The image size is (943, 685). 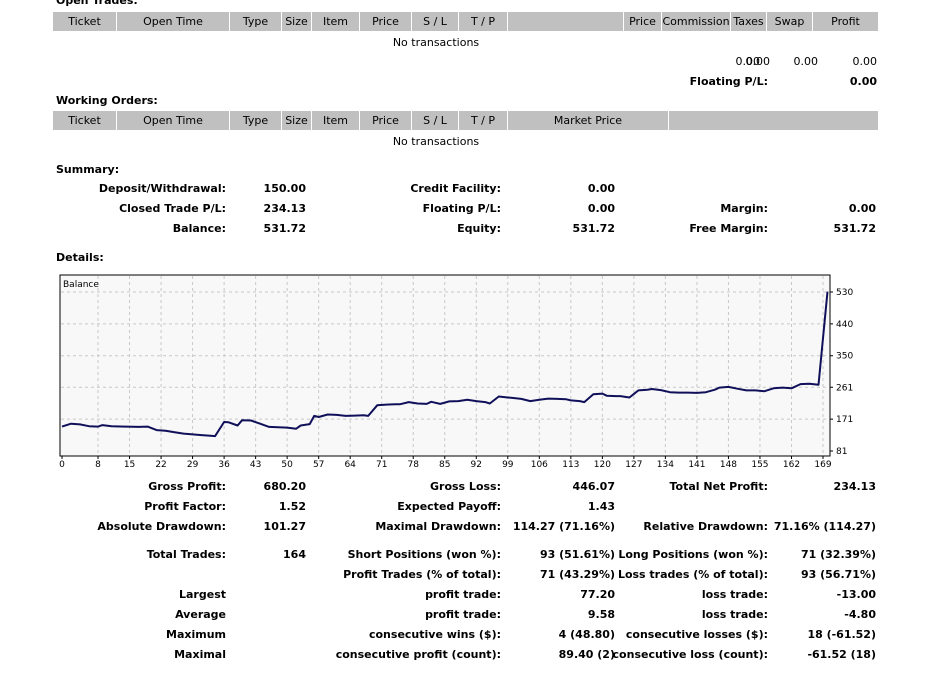 I want to click on open-trades-col-item: Item, so click(x=336, y=21).